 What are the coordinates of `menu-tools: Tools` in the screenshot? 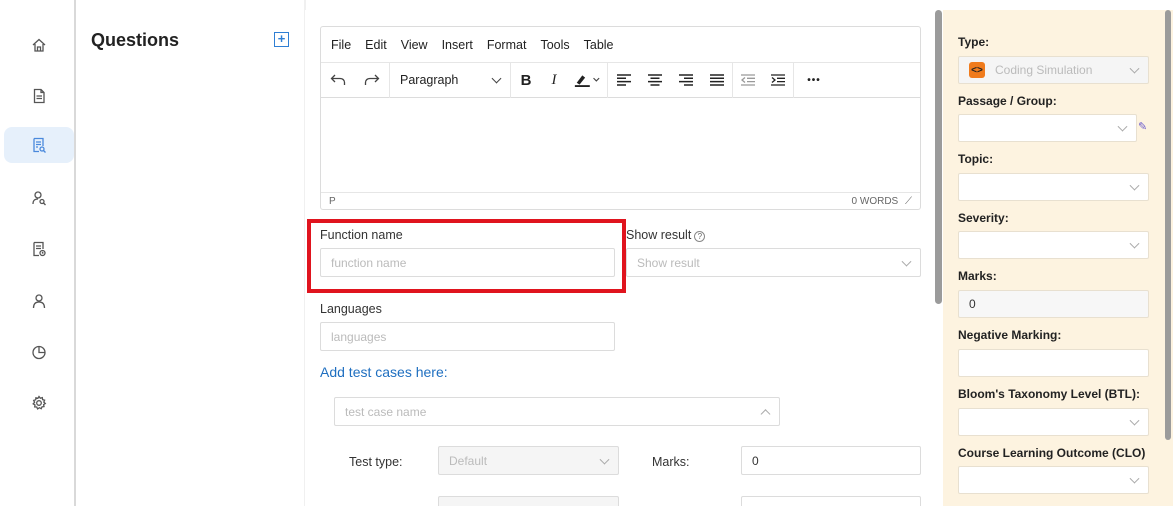 It's located at (554, 45).